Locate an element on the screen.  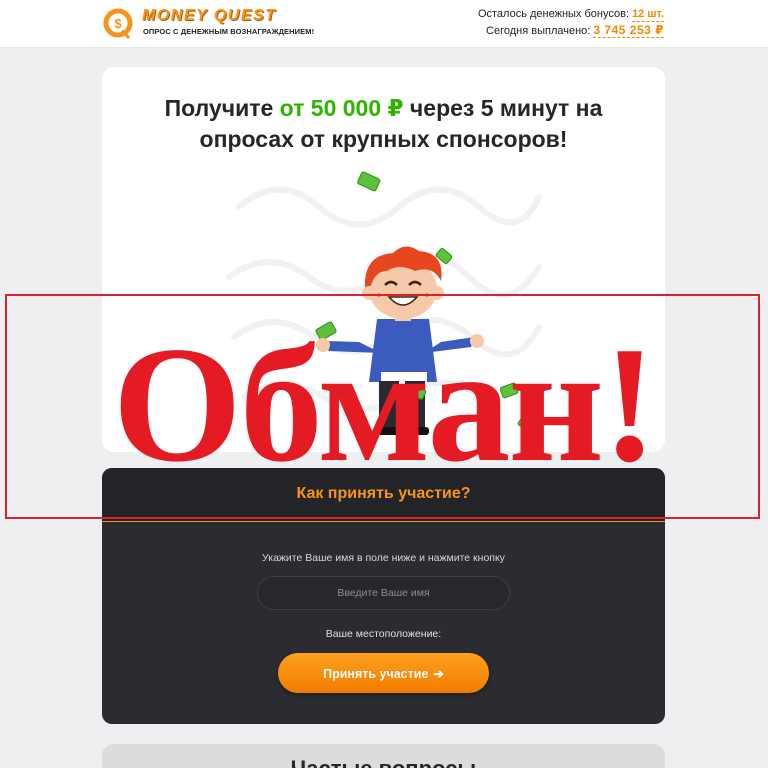
bonuses-stat: Осталось денежных бонусов: 12 шт. is located at coordinates (571, 14).